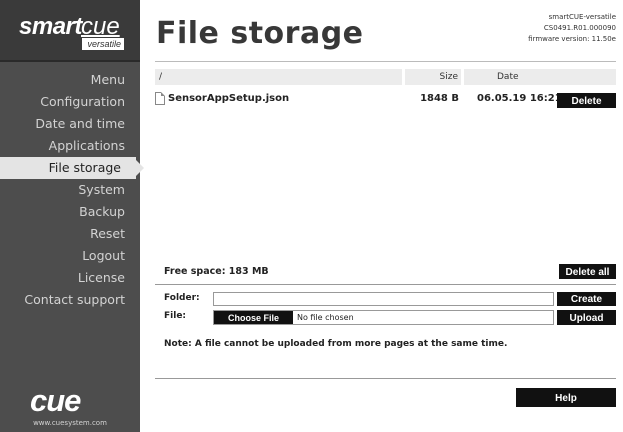  What do you see at coordinates (55, 400) in the screenshot?
I see `cue-logo: cue` at bounding box center [55, 400].